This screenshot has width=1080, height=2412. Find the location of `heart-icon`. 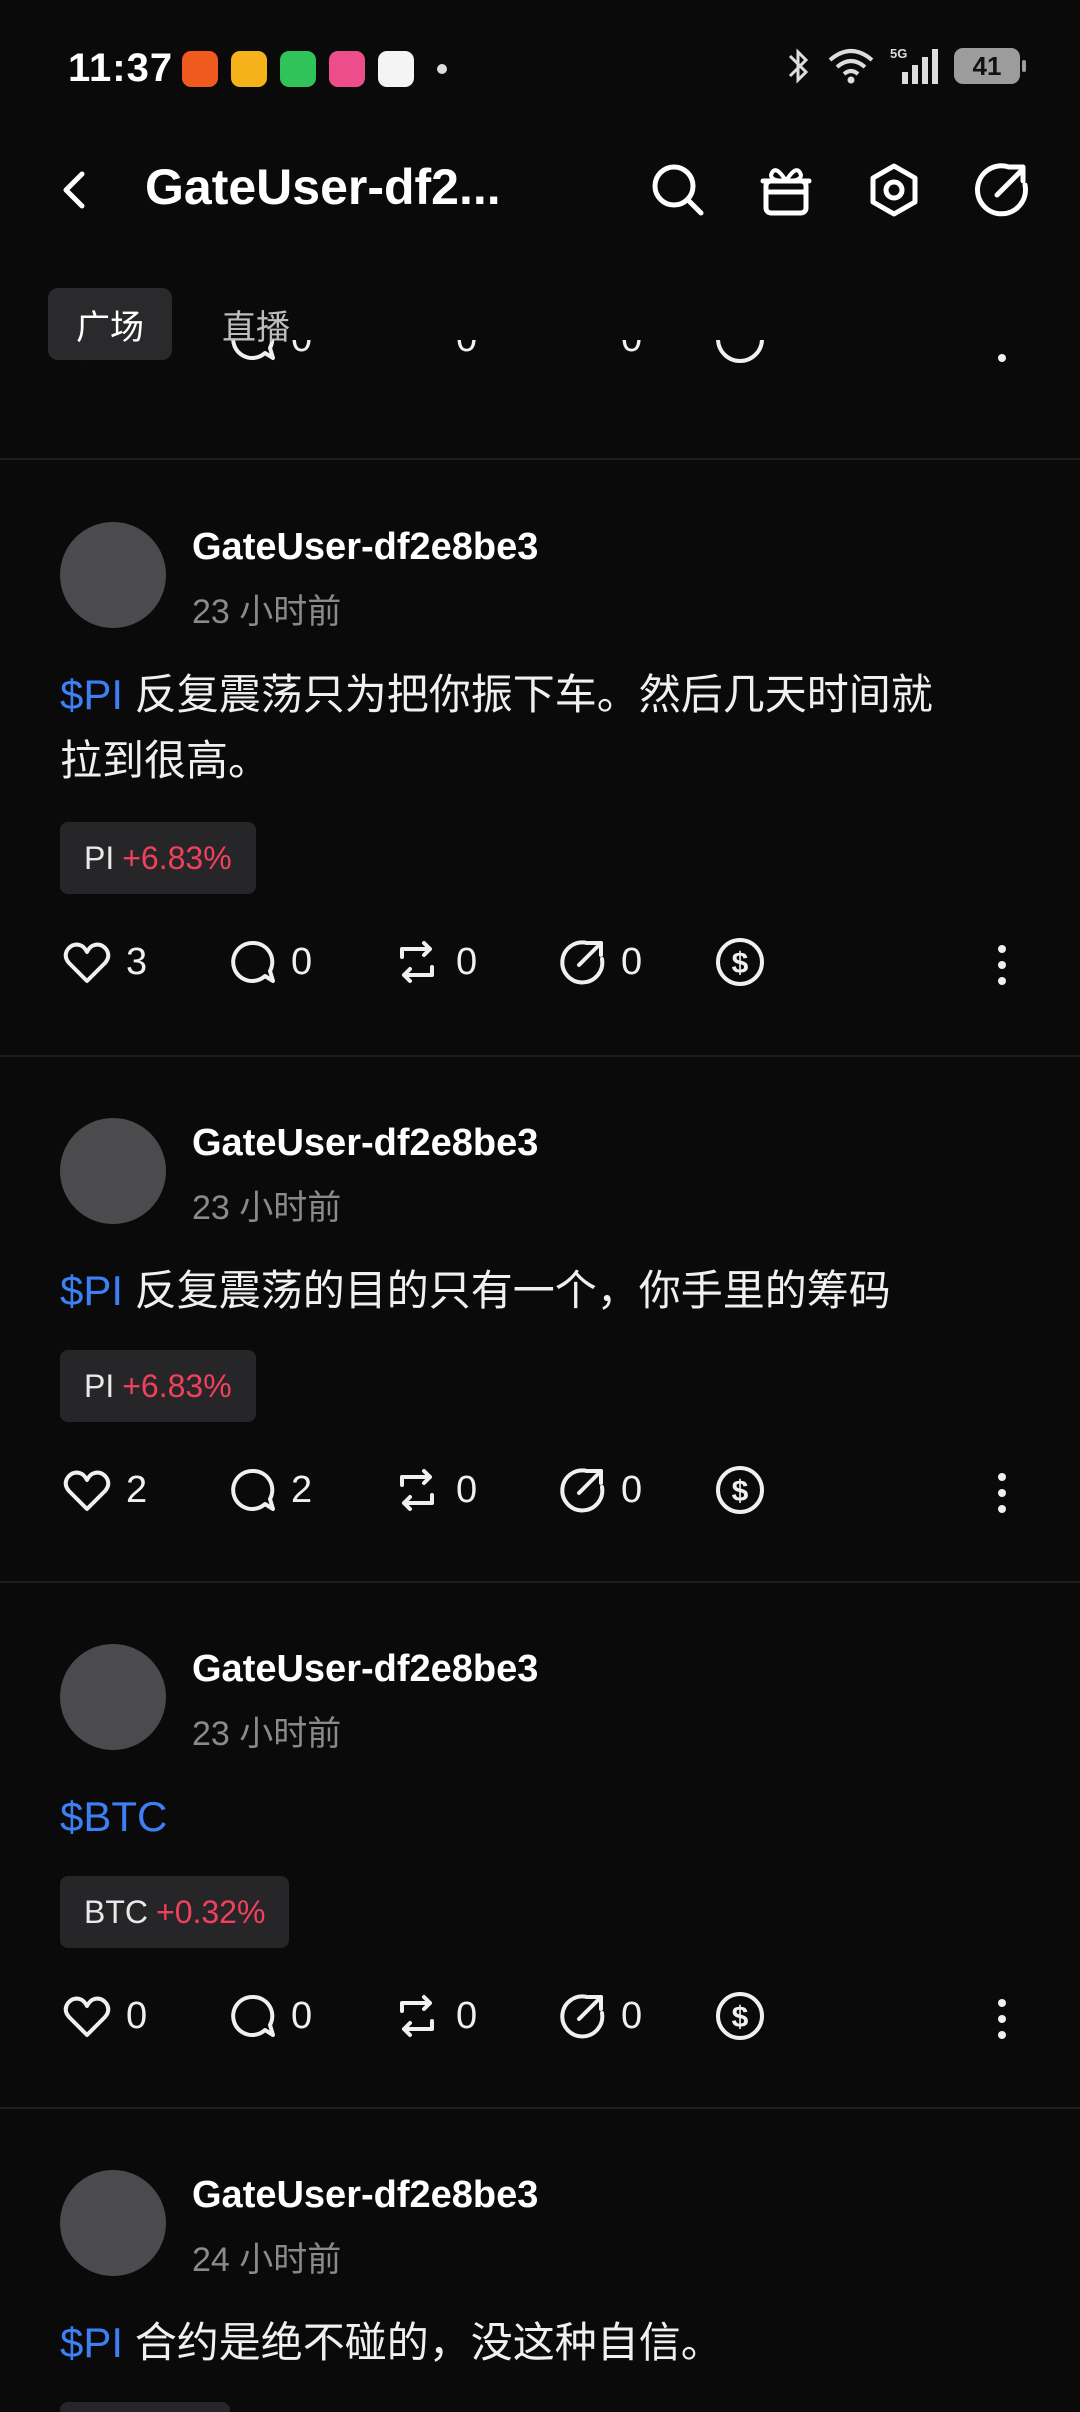

heart-icon is located at coordinates (87, 1490).